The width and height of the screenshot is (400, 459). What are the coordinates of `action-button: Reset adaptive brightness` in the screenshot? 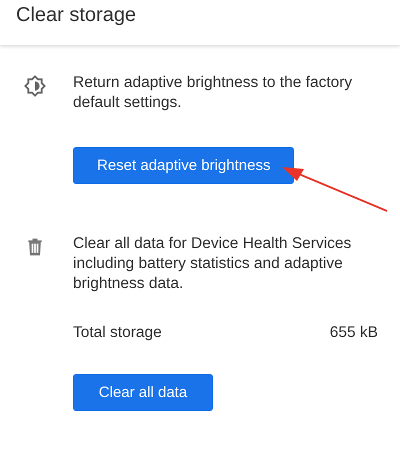 It's located at (183, 165).